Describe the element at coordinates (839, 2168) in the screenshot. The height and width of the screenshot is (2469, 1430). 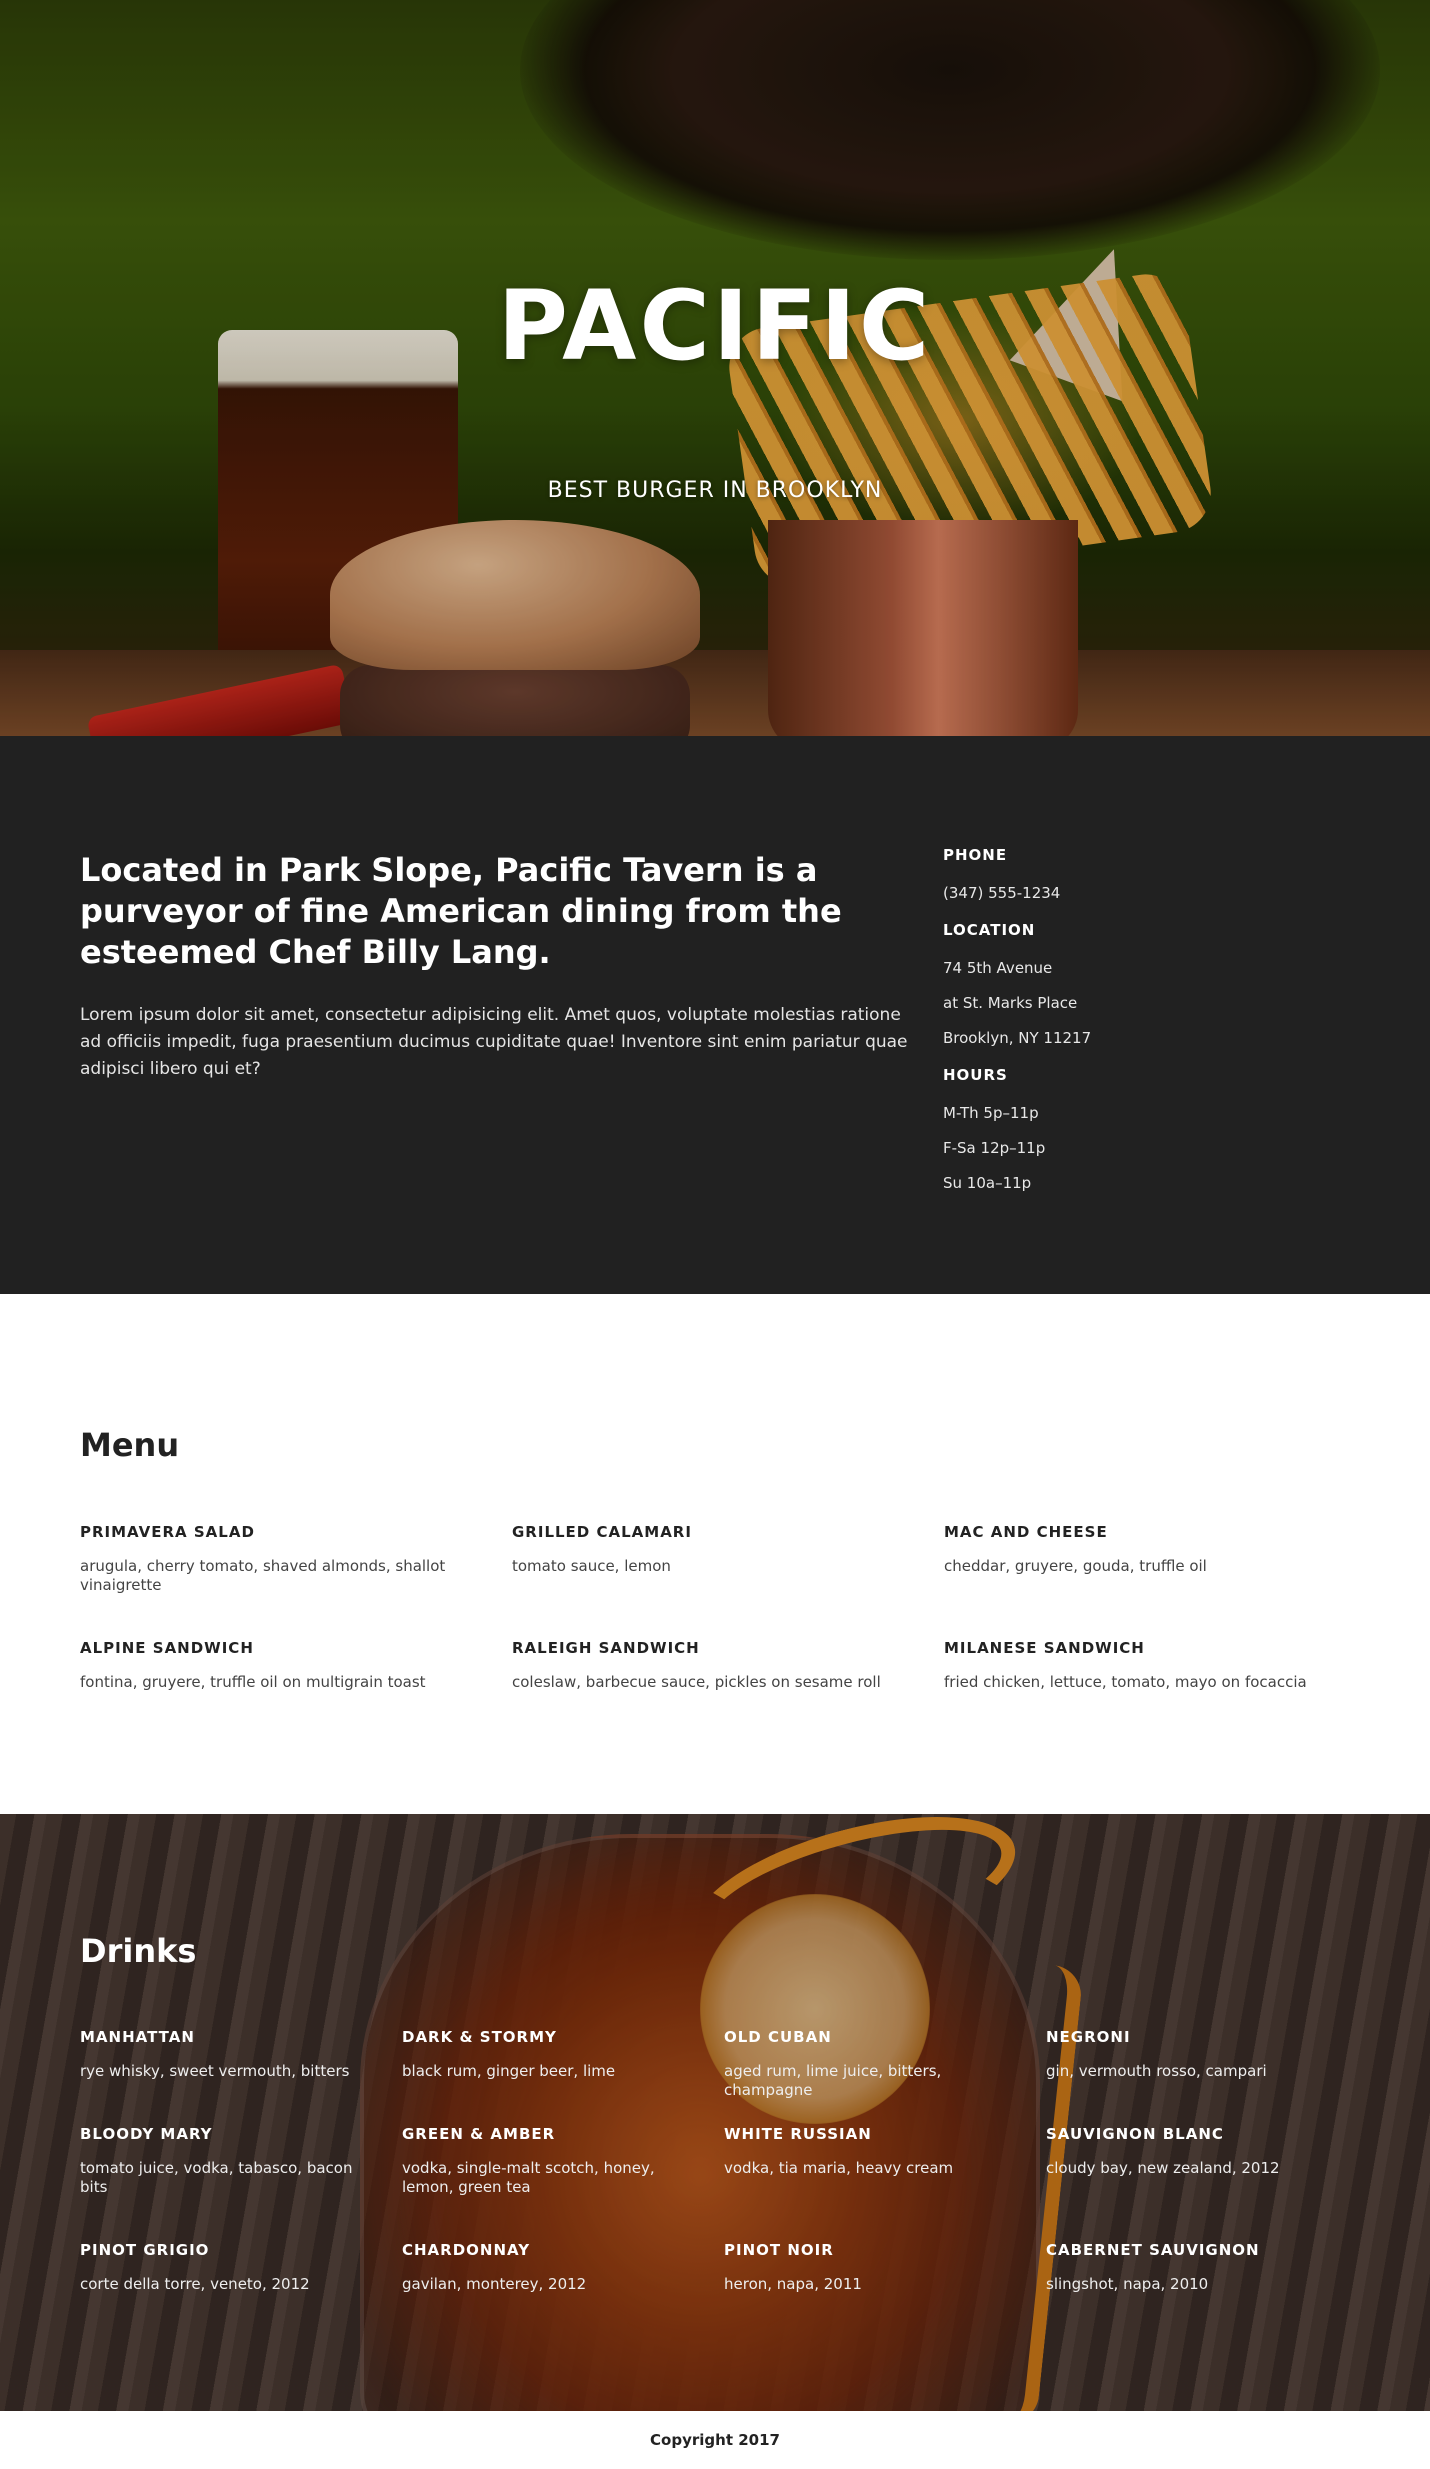
I see `drink-item-desc: vodka, tia maria, heavy cream` at that location.